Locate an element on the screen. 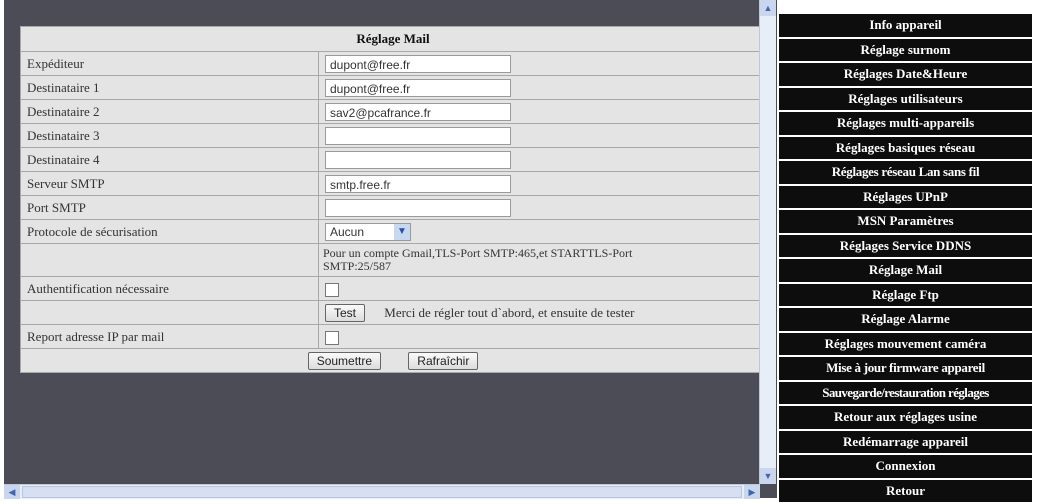 Image resolution: width=1037 pixels, height=504 pixels. menu-item-back: Retour is located at coordinates (905, 490).